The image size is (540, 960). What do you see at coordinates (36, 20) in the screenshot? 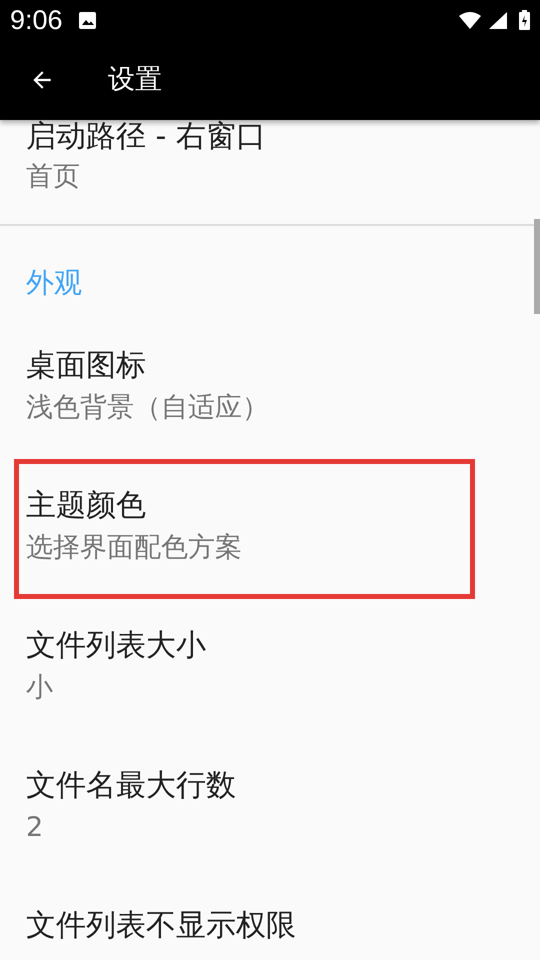
I see `status-time: 9:06` at bounding box center [36, 20].